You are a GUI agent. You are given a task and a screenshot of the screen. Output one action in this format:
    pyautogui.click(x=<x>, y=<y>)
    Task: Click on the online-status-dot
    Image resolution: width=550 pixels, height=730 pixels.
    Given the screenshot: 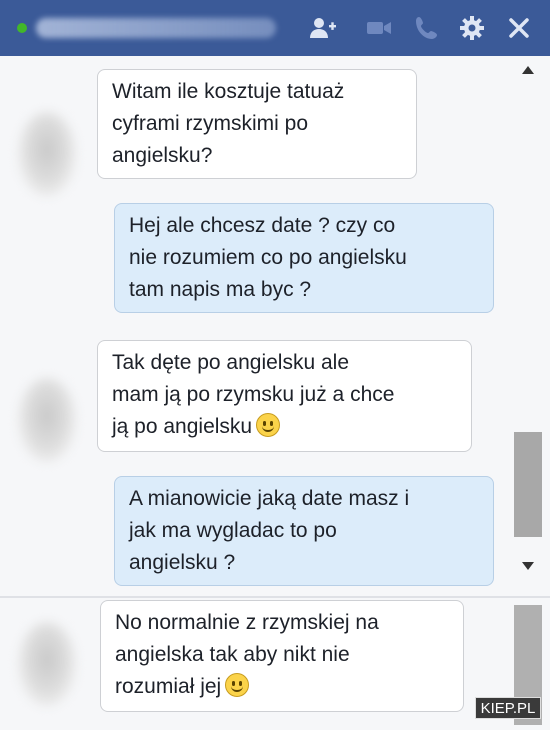 What is the action you would take?
    pyautogui.click(x=22, y=28)
    